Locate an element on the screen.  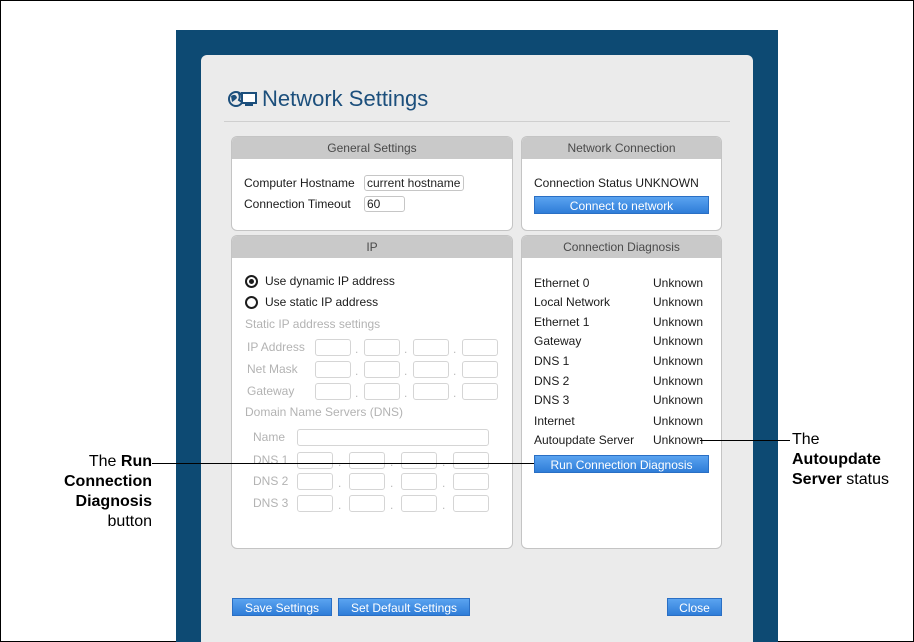
dns2-label: DNS 2 is located at coordinates (271, 481).